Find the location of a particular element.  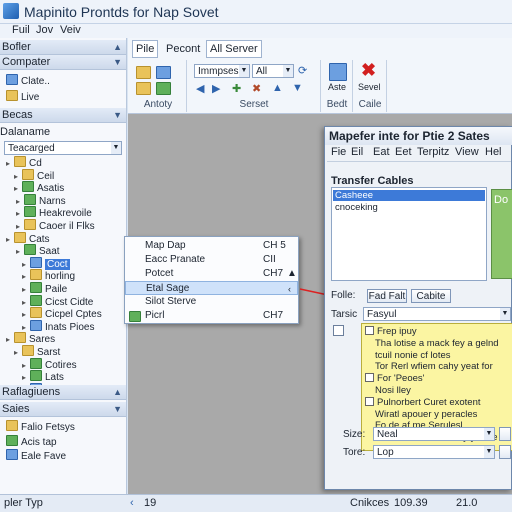

copy-icon is located at coordinates (163, 72).